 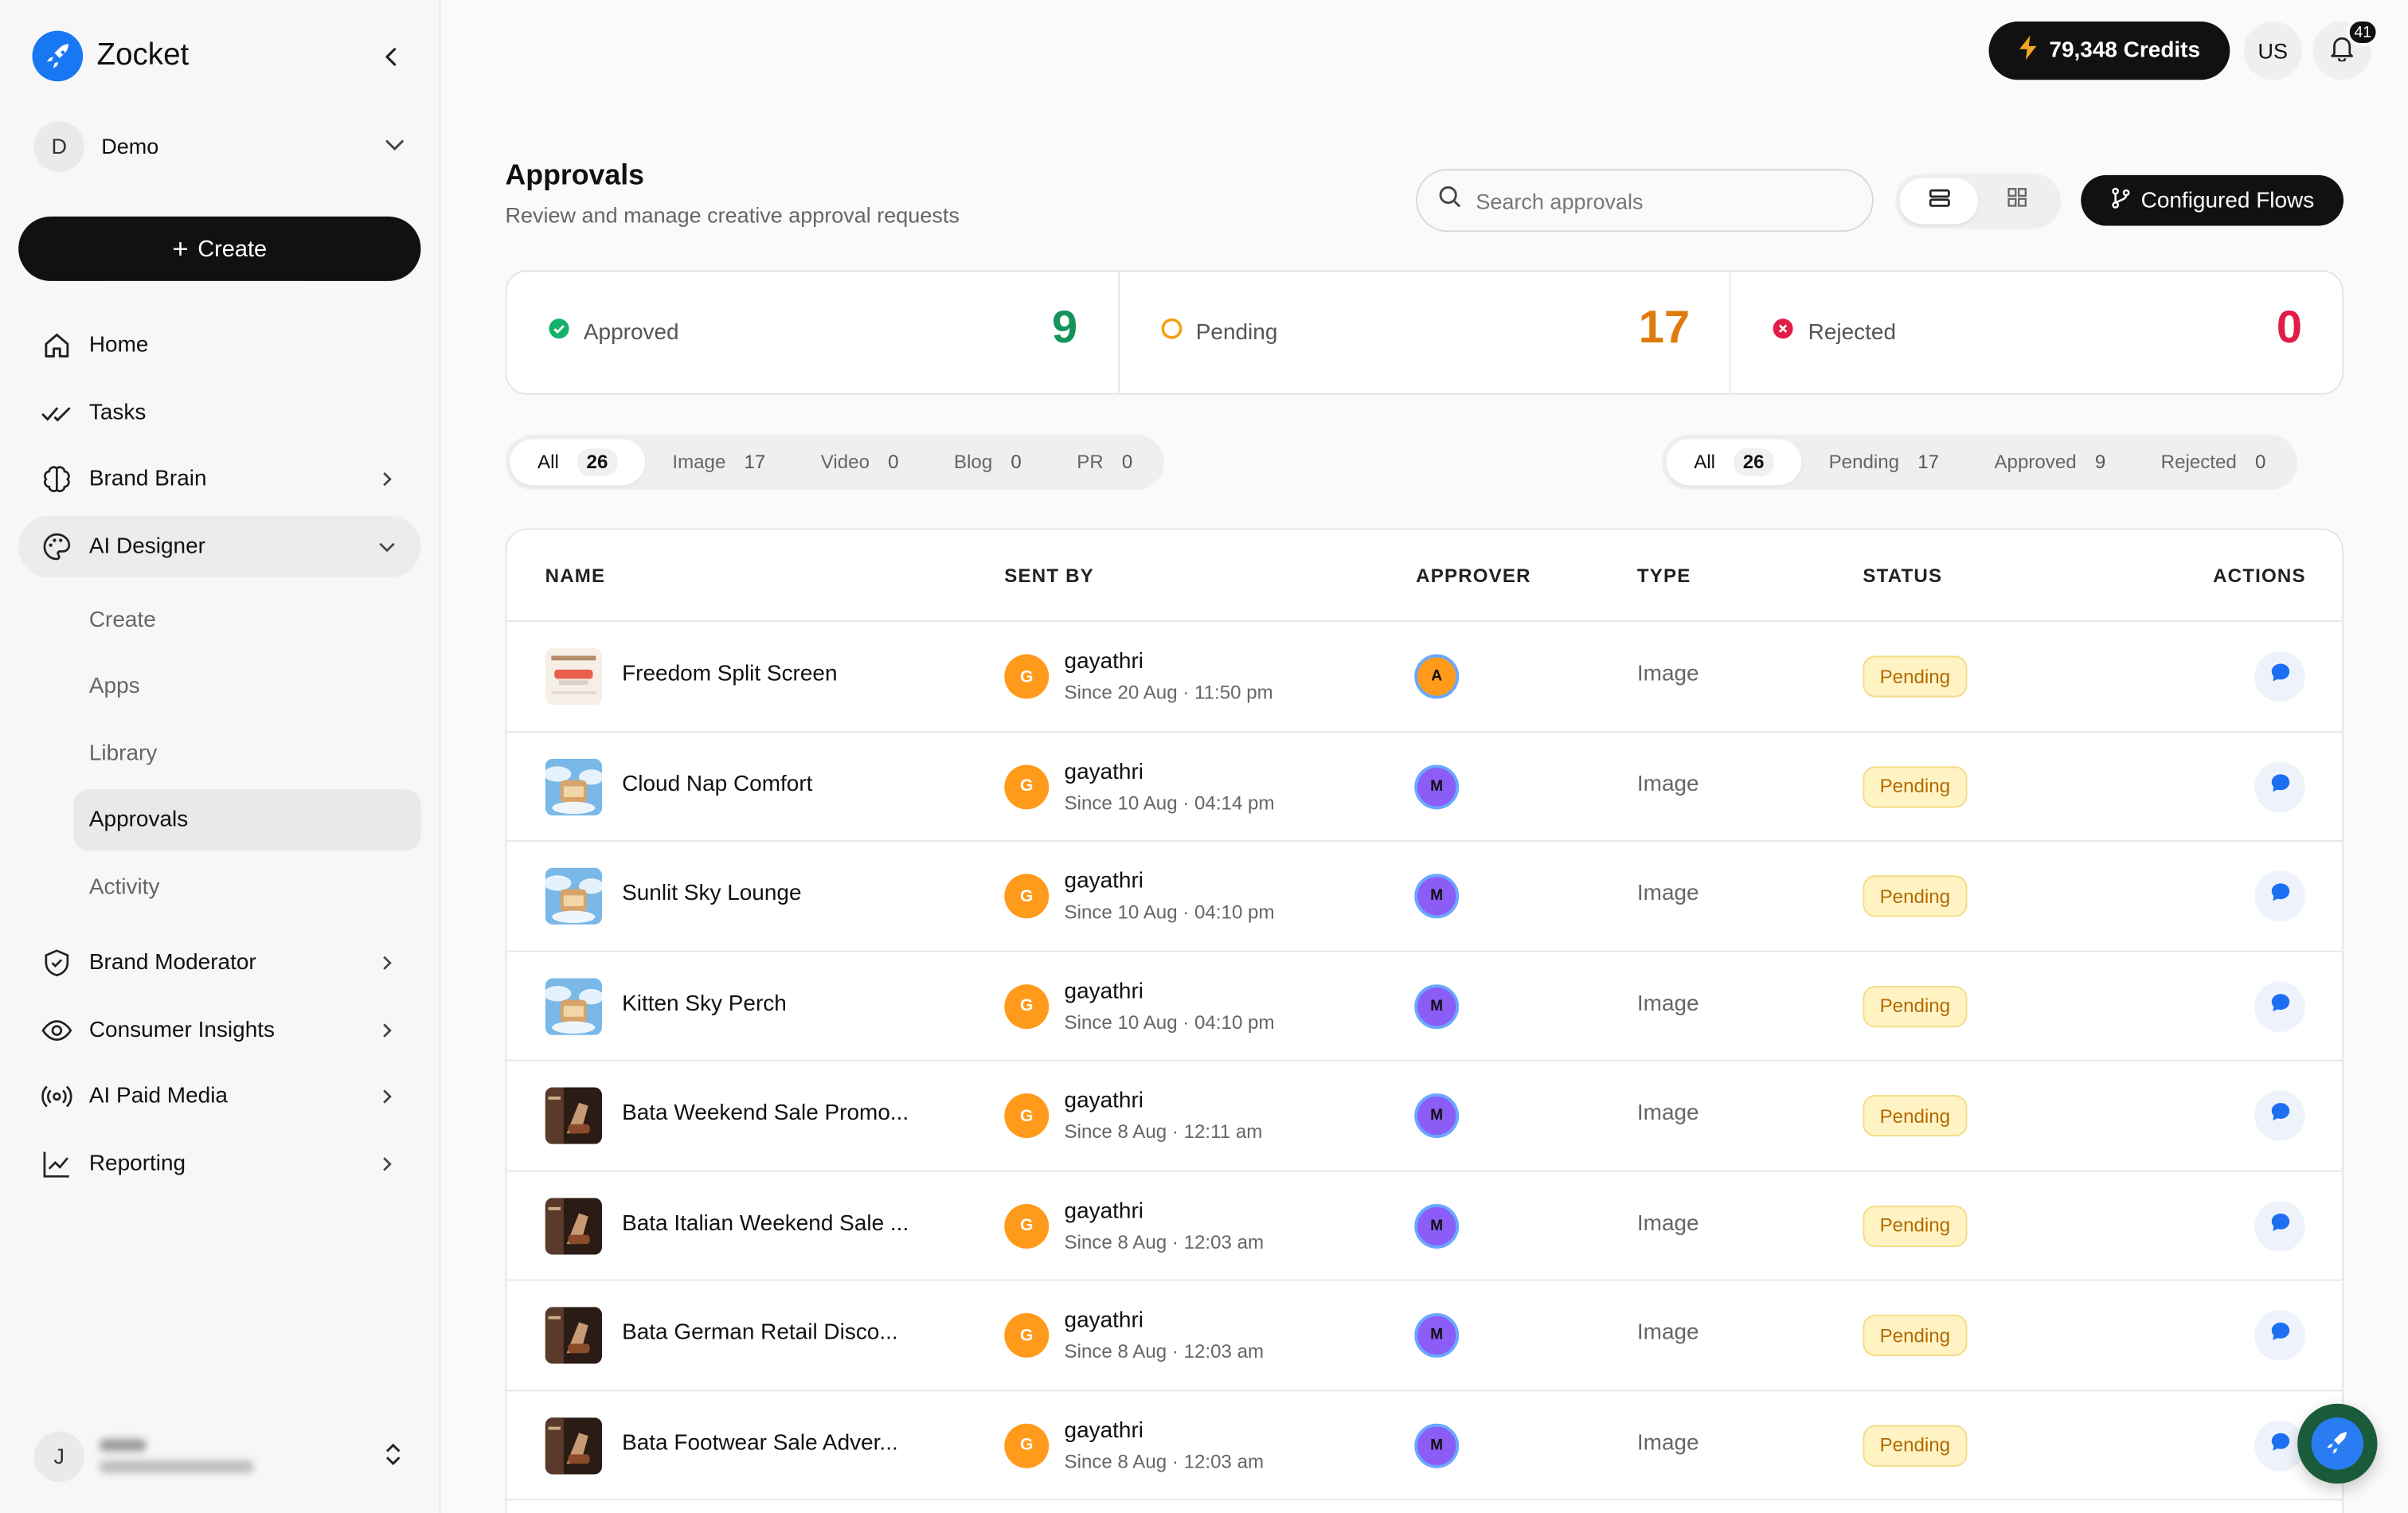 I want to click on user-avatar: J, so click(x=59, y=1456).